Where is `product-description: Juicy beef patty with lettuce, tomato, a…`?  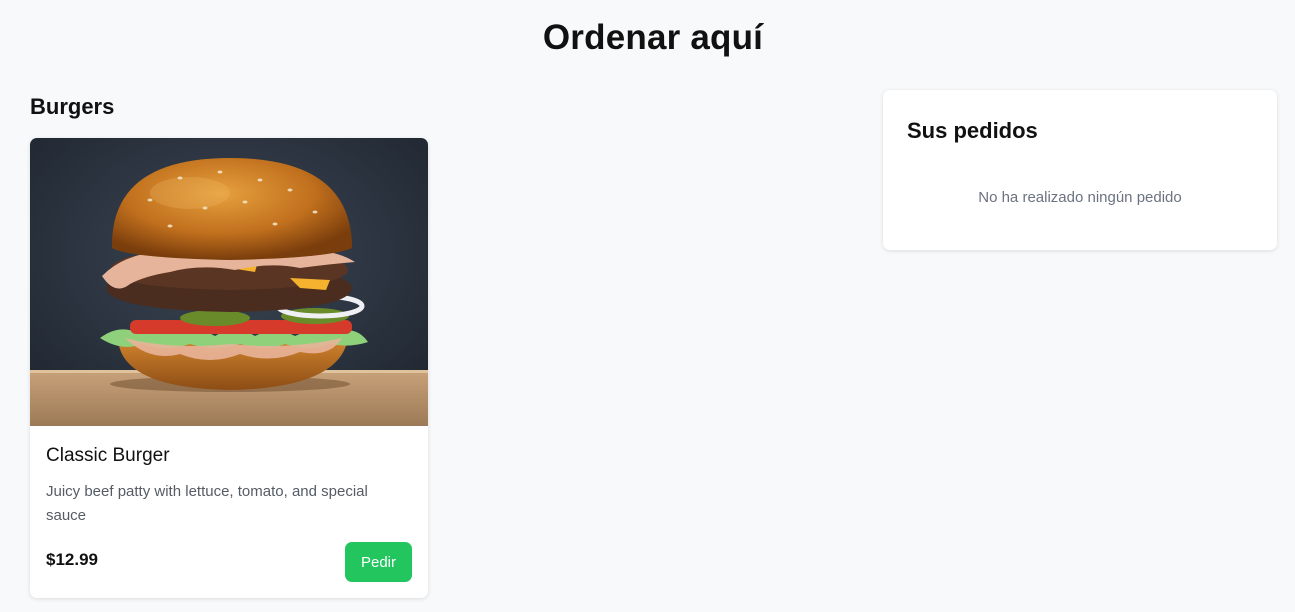 product-description: Juicy beef patty with lettuce, tomato, a… is located at coordinates (207, 503).